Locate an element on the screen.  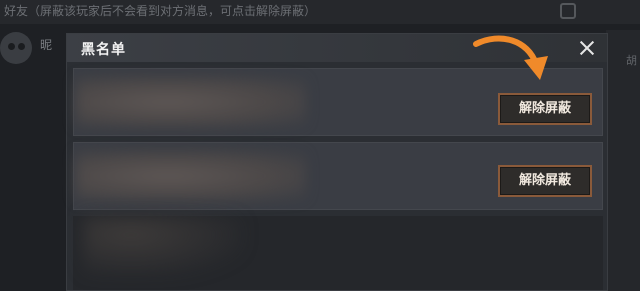
background-top-bar: 好友（屏蔽该玩家后不会看到对方消息，可点击解除屏蔽） is located at coordinates (320, 12).